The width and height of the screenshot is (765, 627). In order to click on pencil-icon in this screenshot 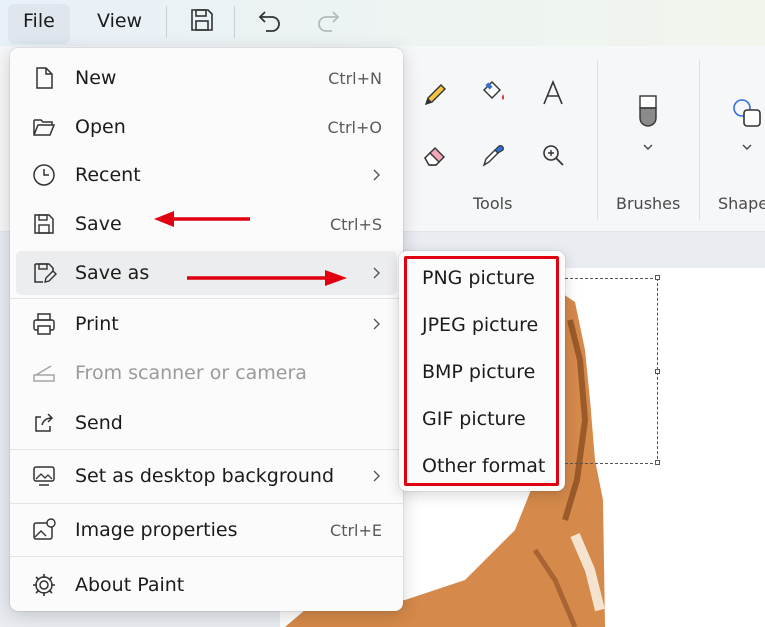, I will do `click(435, 95)`.